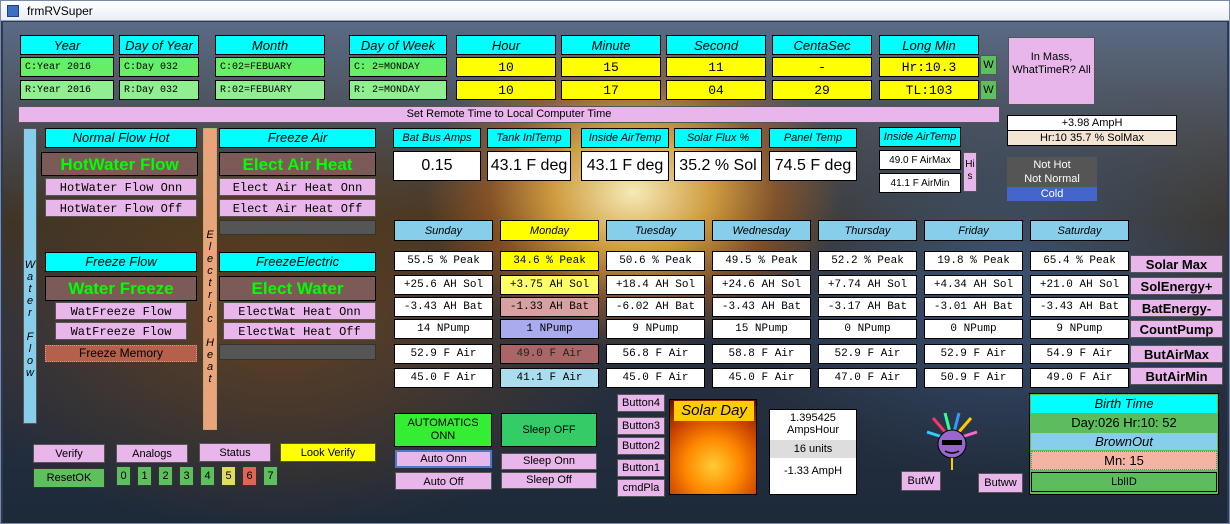  What do you see at coordinates (813, 449) in the screenshot?
I see `units-value: 16 units` at bounding box center [813, 449].